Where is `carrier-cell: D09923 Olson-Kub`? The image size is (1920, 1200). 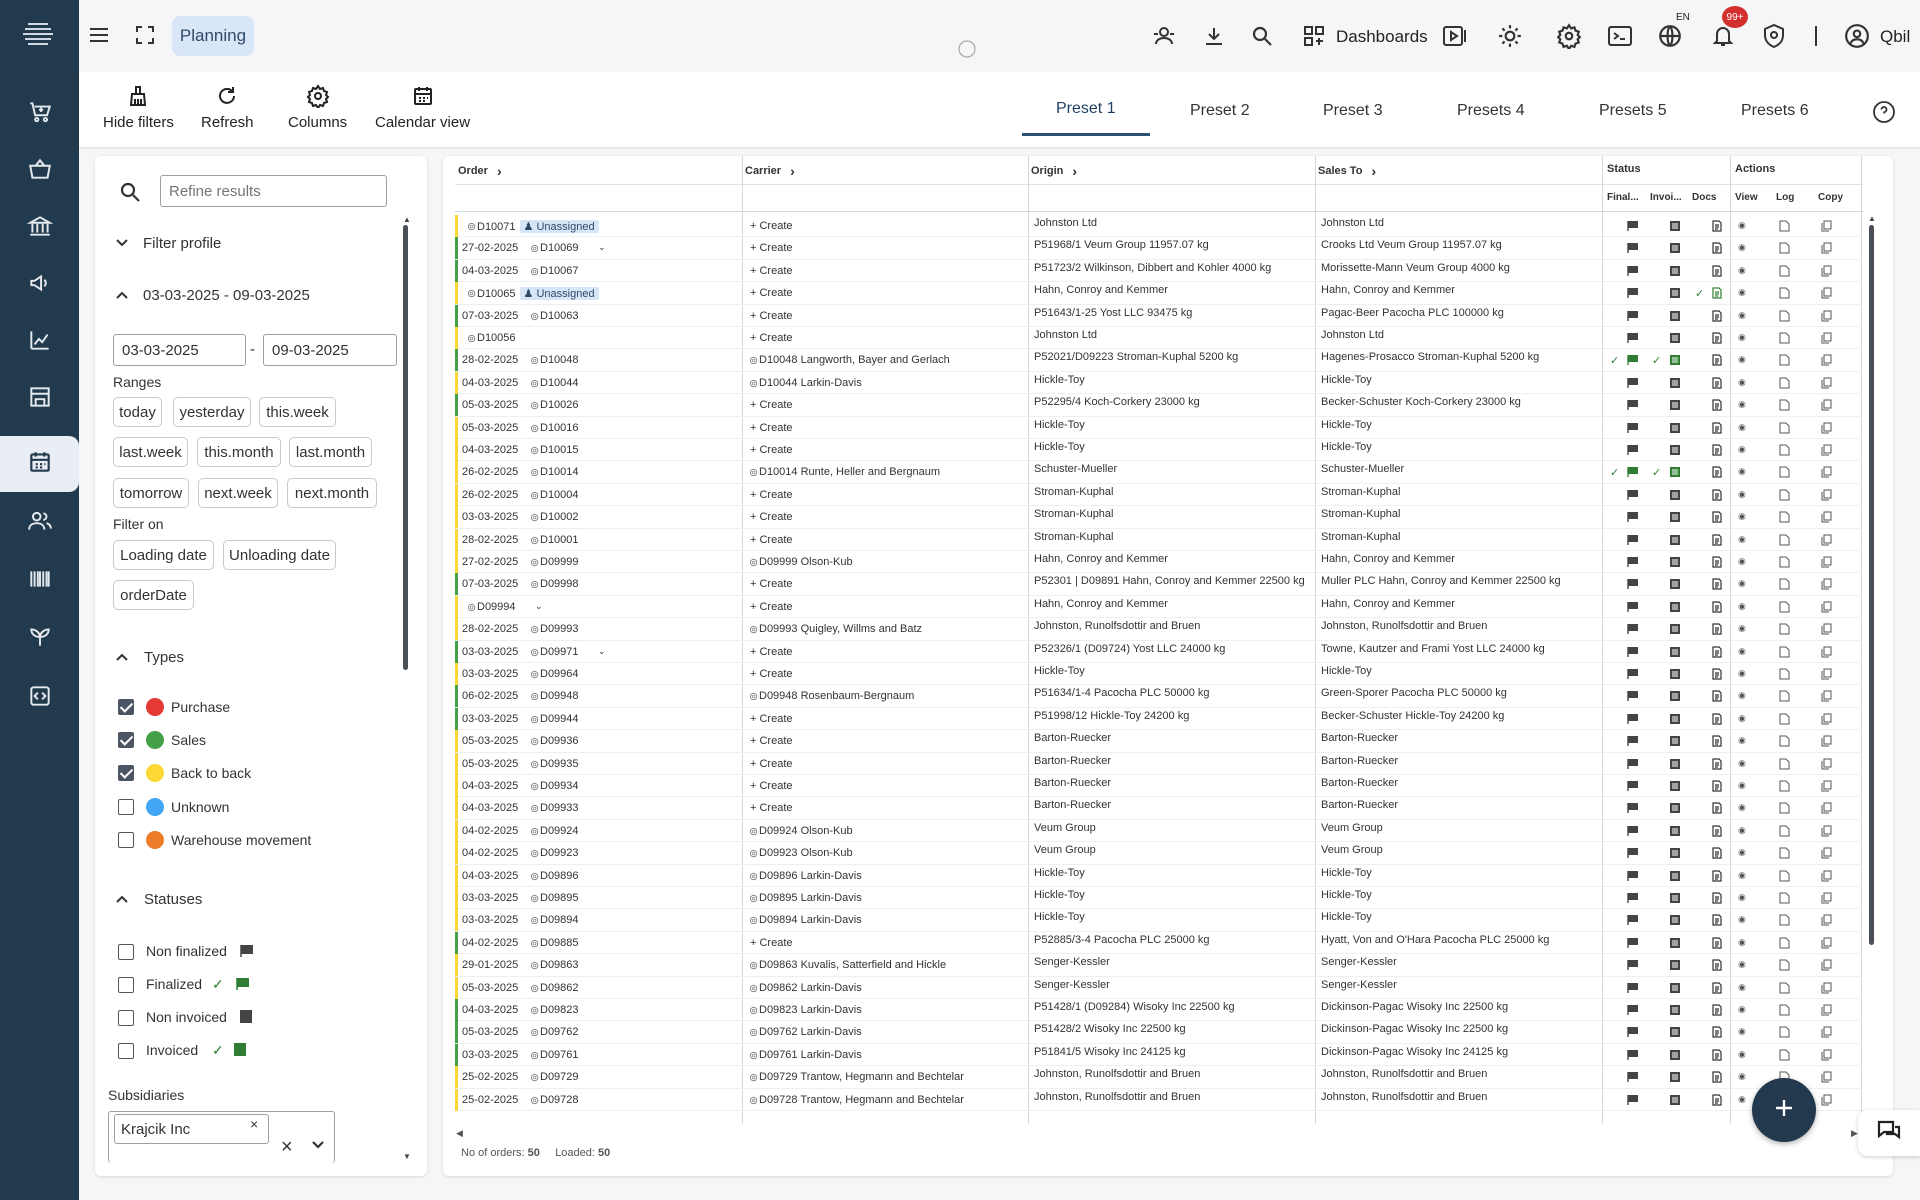
carrier-cell: D09923 Olson-Kub is located at coordinates (899, 853).